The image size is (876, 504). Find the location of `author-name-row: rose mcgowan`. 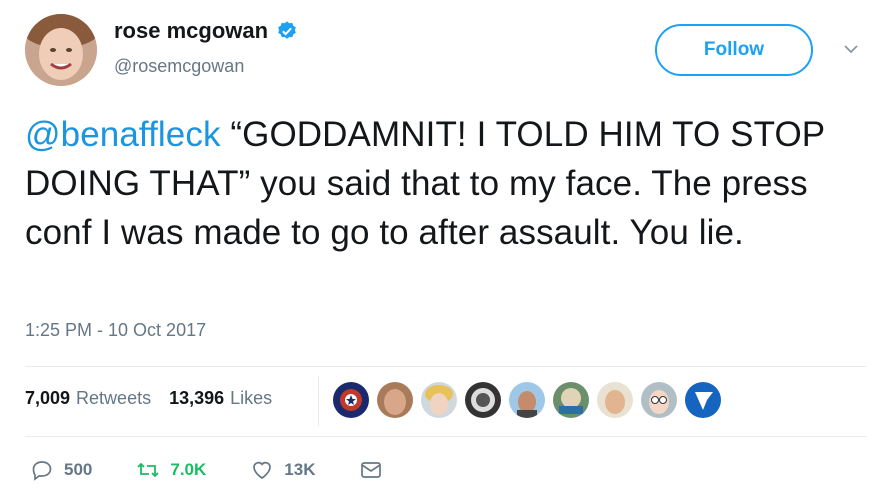

author-name-row: rose mcgowan is located at coordinates (206, 31).